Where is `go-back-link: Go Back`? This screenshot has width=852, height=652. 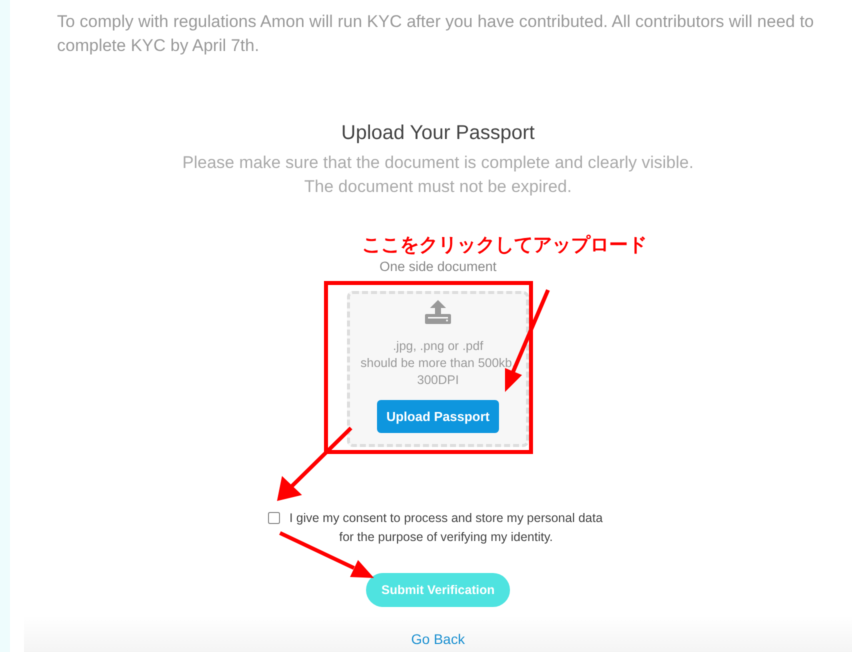 go-back-link: Go Back is located at coordinates (438, 640).